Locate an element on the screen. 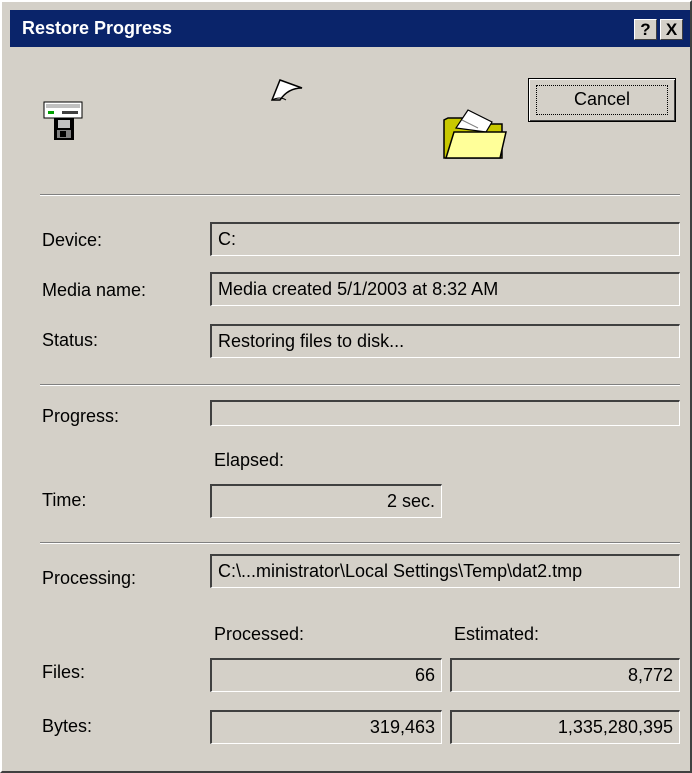 Image resolution: width=692 pixels, height=773 pixels. cancel-button: Cancel is located at coordinates (602, 100).